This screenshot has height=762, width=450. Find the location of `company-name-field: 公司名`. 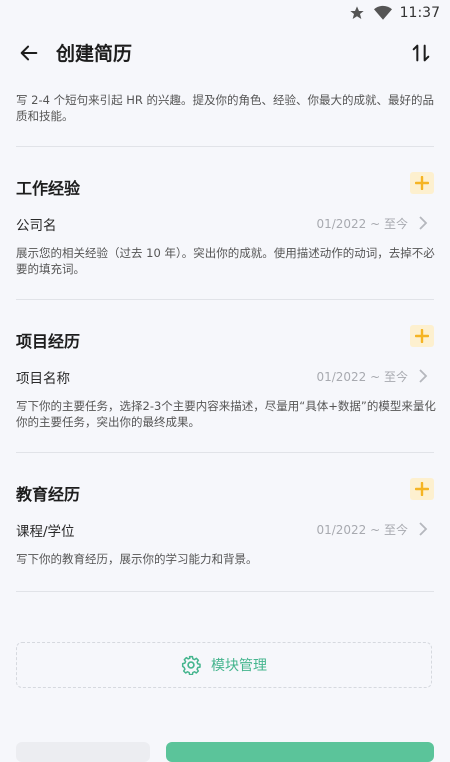

company-name-field: 公司名 is located at coordinates (36, 224).